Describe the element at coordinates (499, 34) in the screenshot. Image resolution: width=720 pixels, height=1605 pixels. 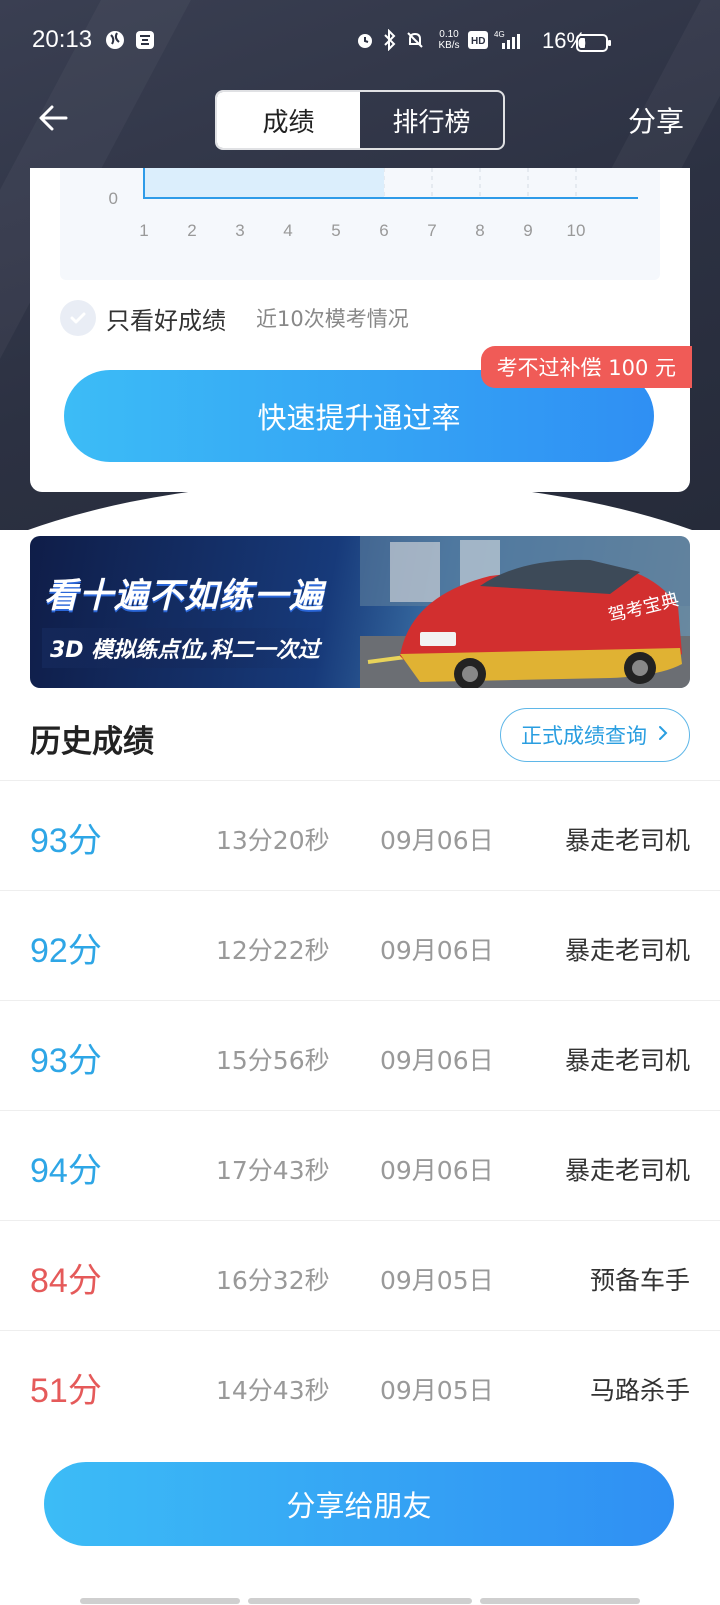
I see `svg-text: 4G` at that location.